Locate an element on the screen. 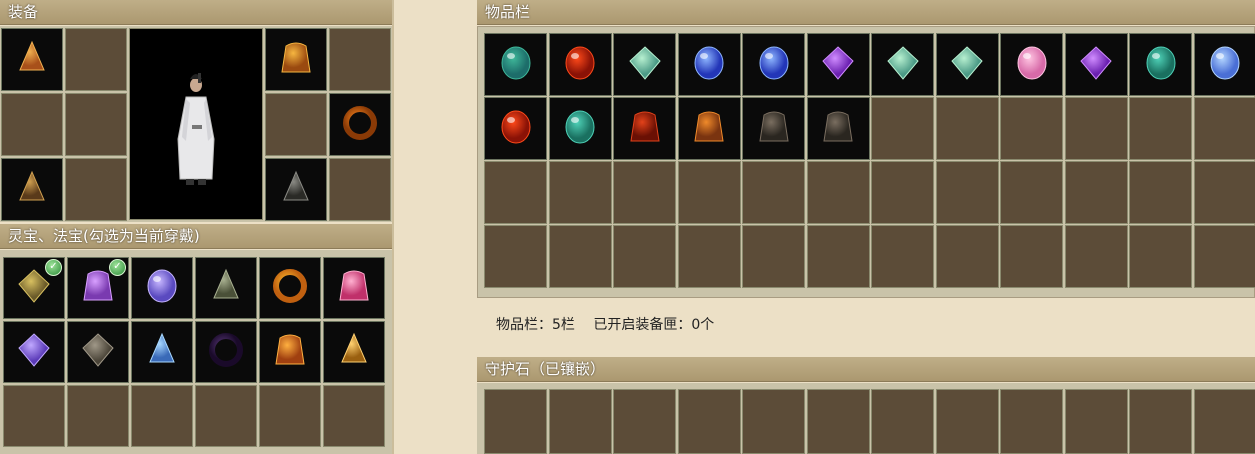  pink-lantern-icon is located at coordinates (354, 288).